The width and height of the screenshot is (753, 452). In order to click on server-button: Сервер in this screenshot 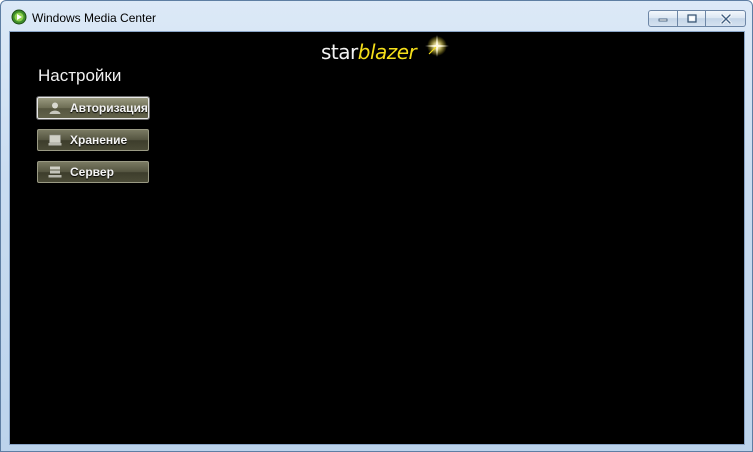, I will do `click(93, 172)`.